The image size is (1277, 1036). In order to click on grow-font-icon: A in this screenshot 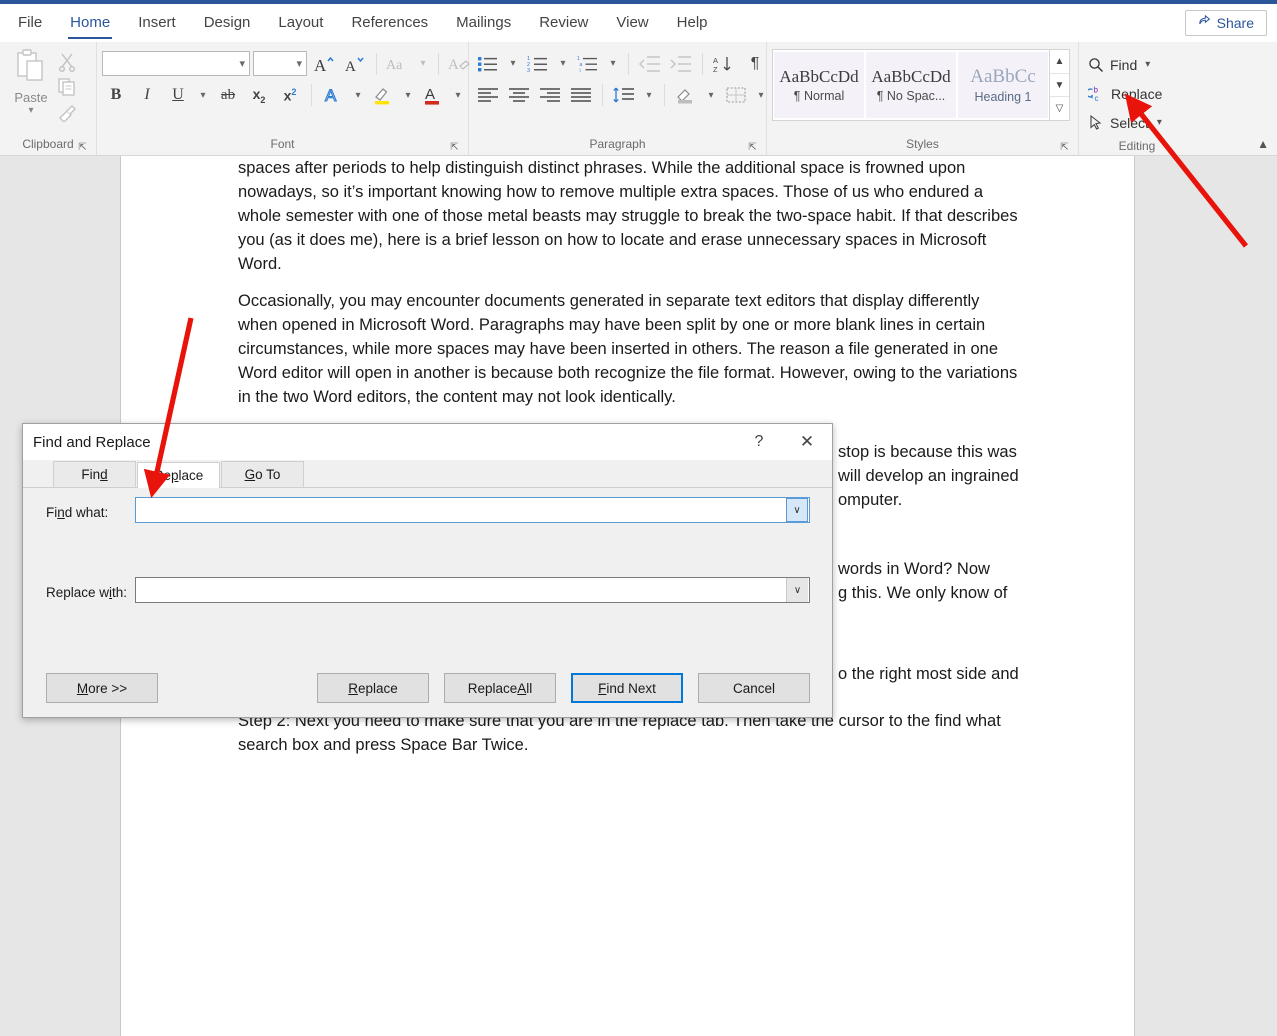, I will do `click(324, 64)`.